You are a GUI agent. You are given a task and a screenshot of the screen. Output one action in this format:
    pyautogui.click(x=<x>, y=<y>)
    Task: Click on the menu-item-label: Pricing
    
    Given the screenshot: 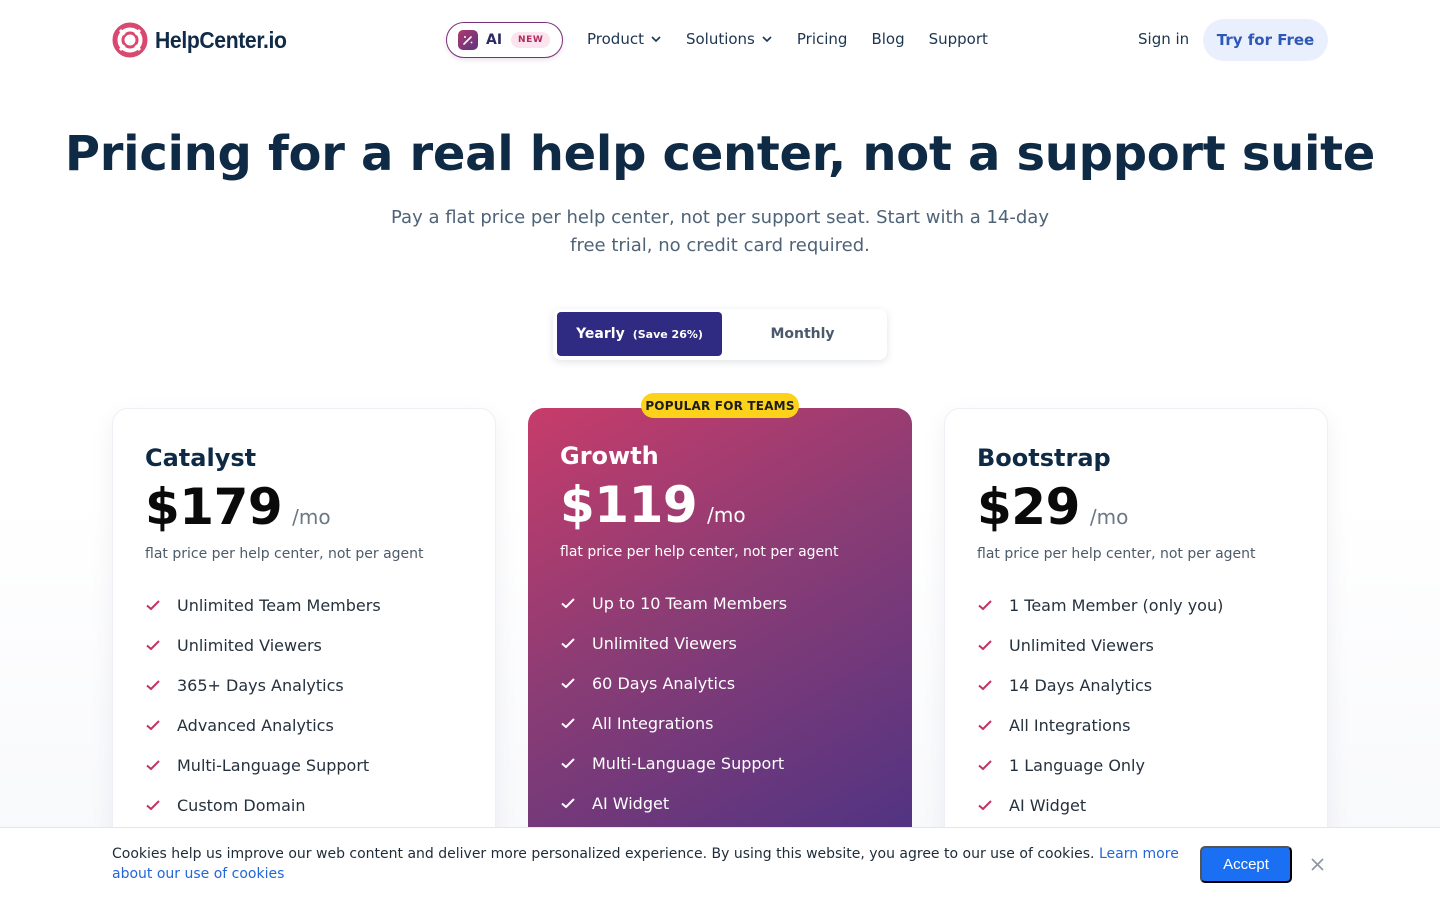 What is the action you would take?
    pyautogui.click(x=822, y=39)
    